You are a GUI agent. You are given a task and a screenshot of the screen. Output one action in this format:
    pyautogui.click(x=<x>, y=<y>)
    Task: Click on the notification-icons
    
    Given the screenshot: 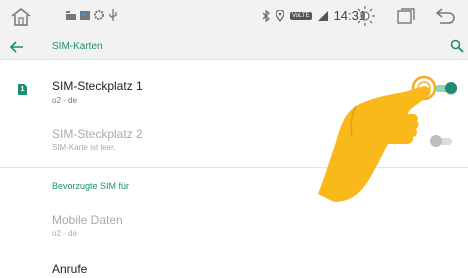 What is the action you would take?
    pyautogui.click(x=92, y=15)
    